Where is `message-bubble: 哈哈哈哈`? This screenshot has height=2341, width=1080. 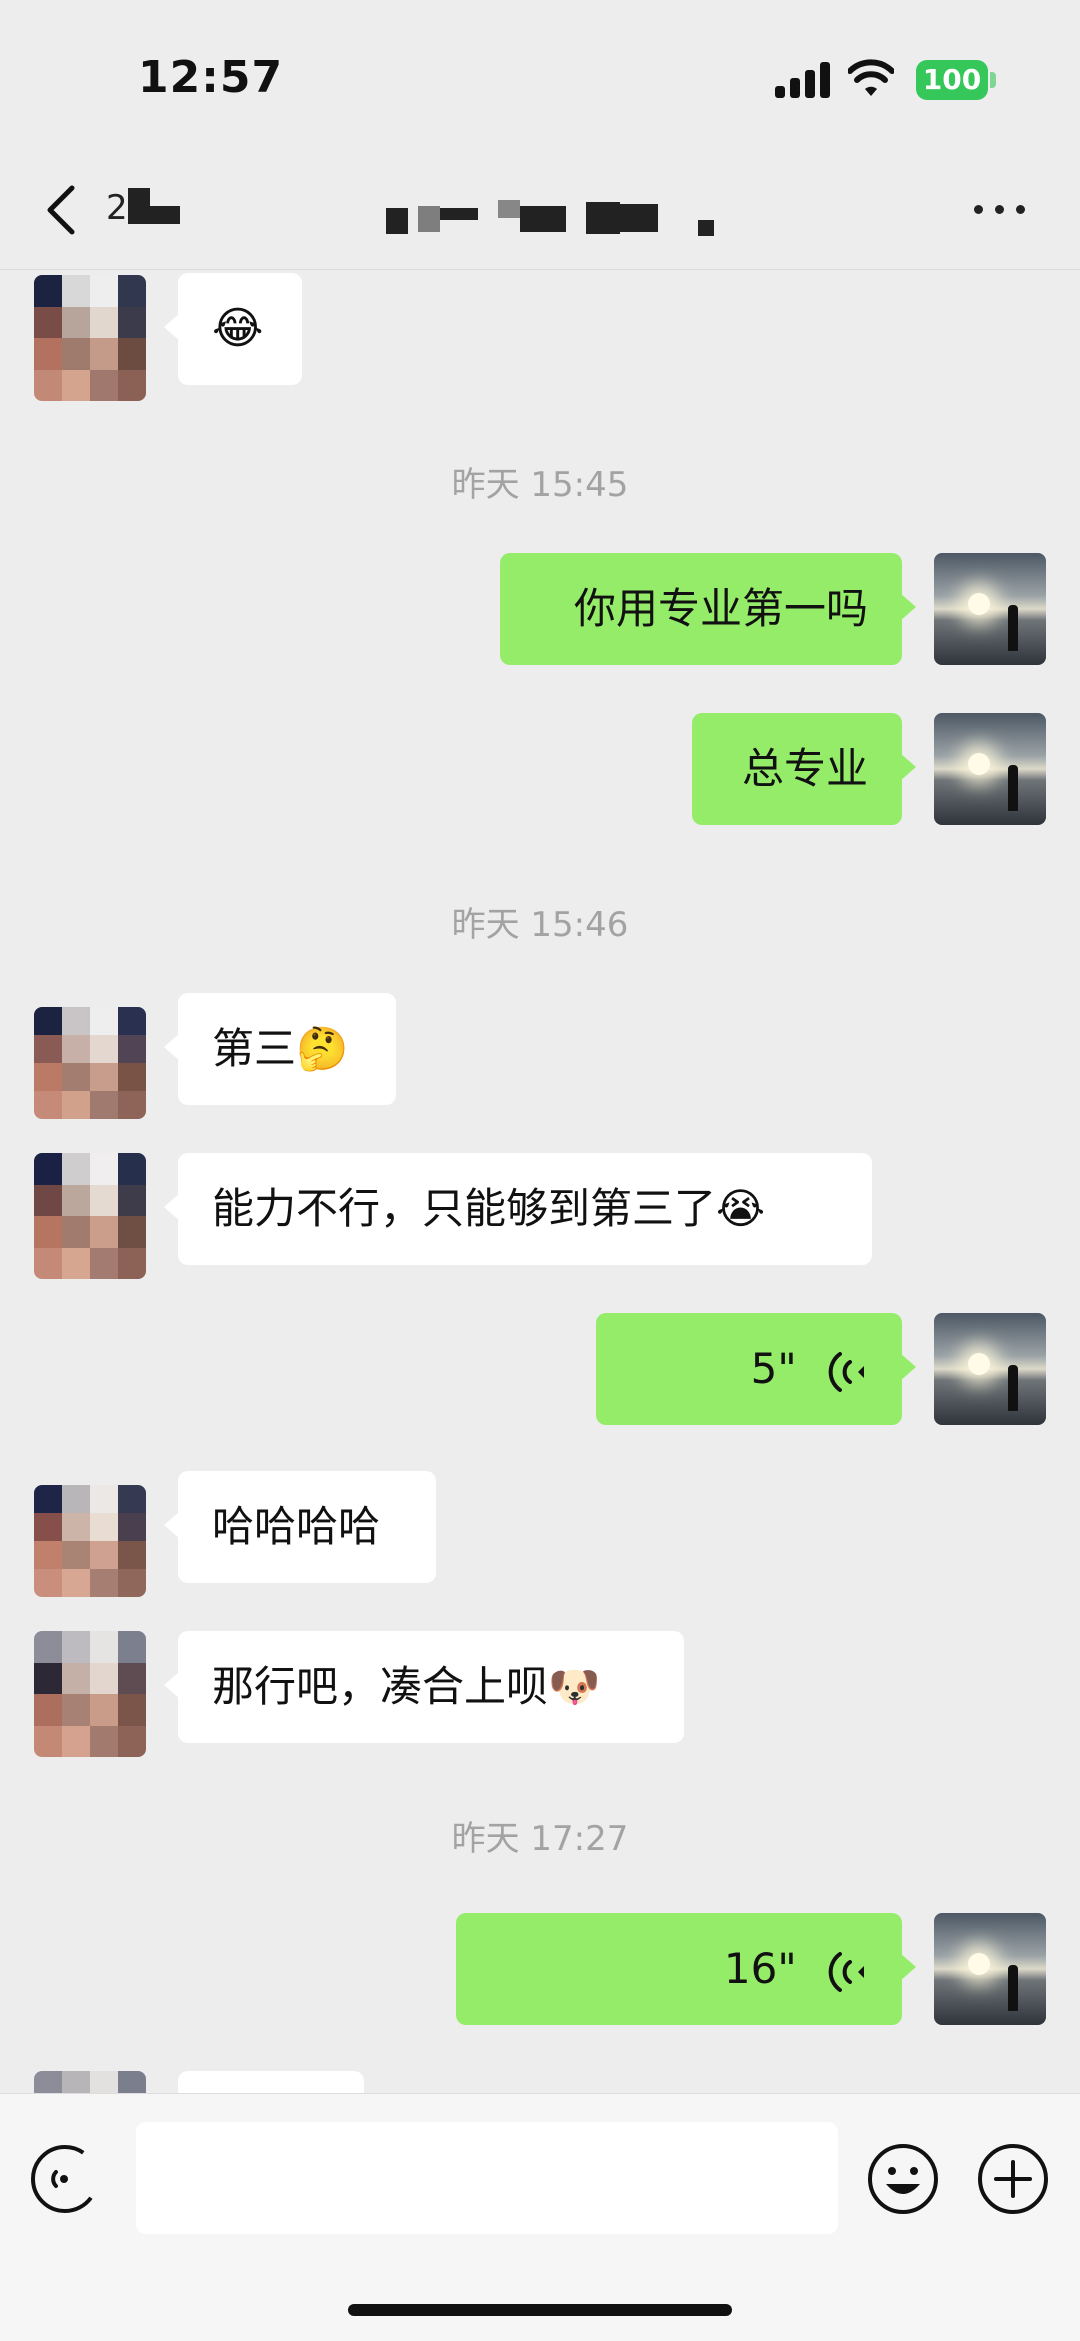 message-bubble: 哈哈哈哈 is located at coordinates (300, 1527).